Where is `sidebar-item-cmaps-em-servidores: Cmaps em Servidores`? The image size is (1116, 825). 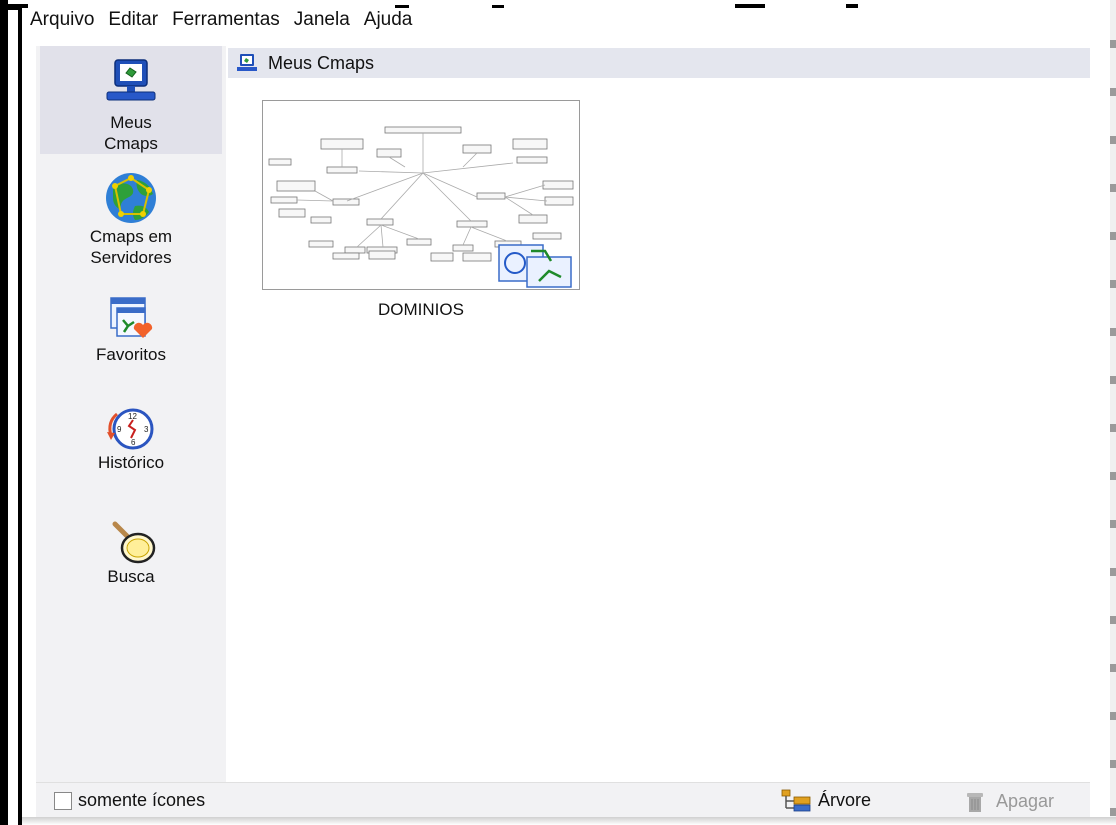 sidebar-item-cmaps-em-servidores: Cmaps em Servidores is located at coordinates (131, 220).